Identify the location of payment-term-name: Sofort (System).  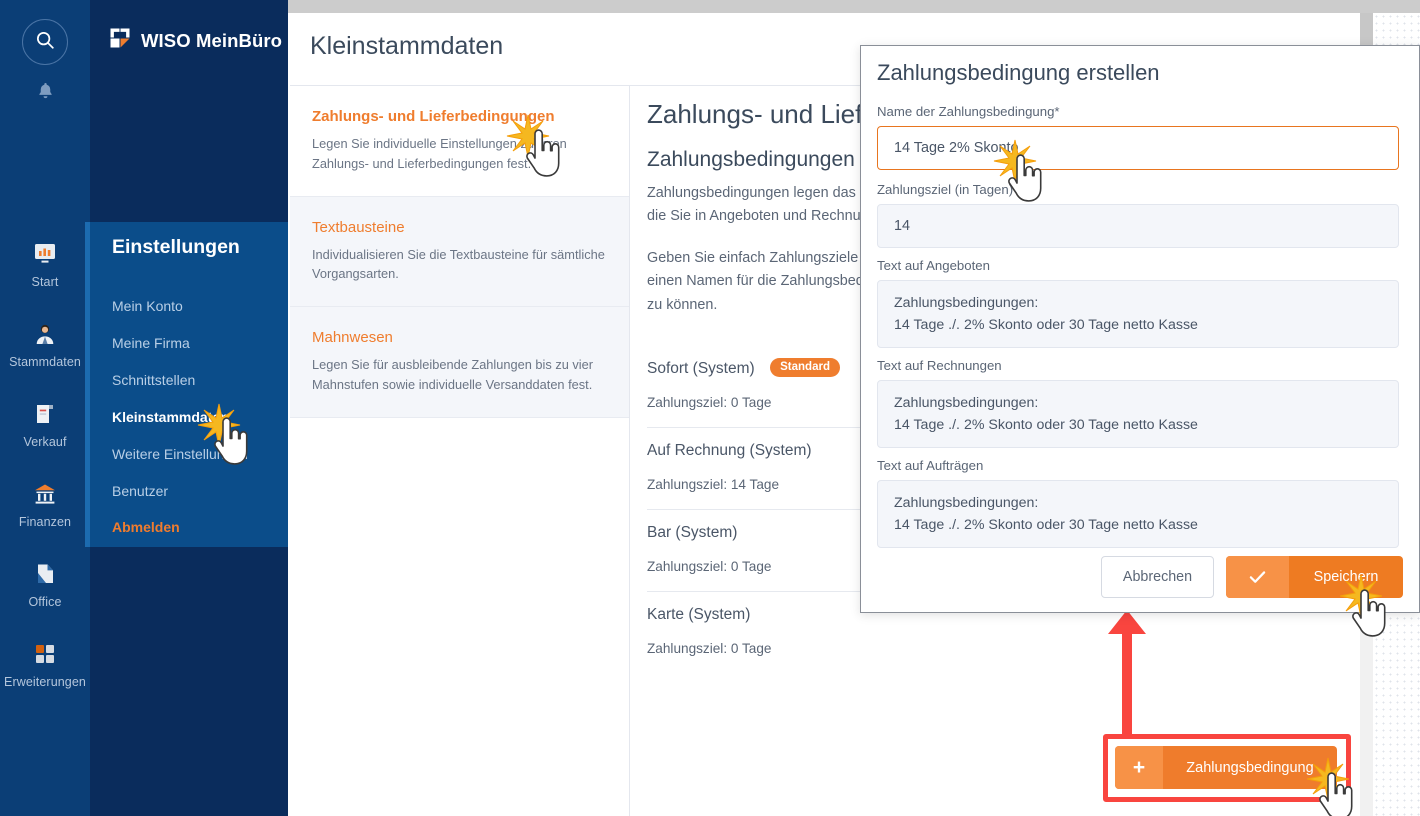
(701, 368).